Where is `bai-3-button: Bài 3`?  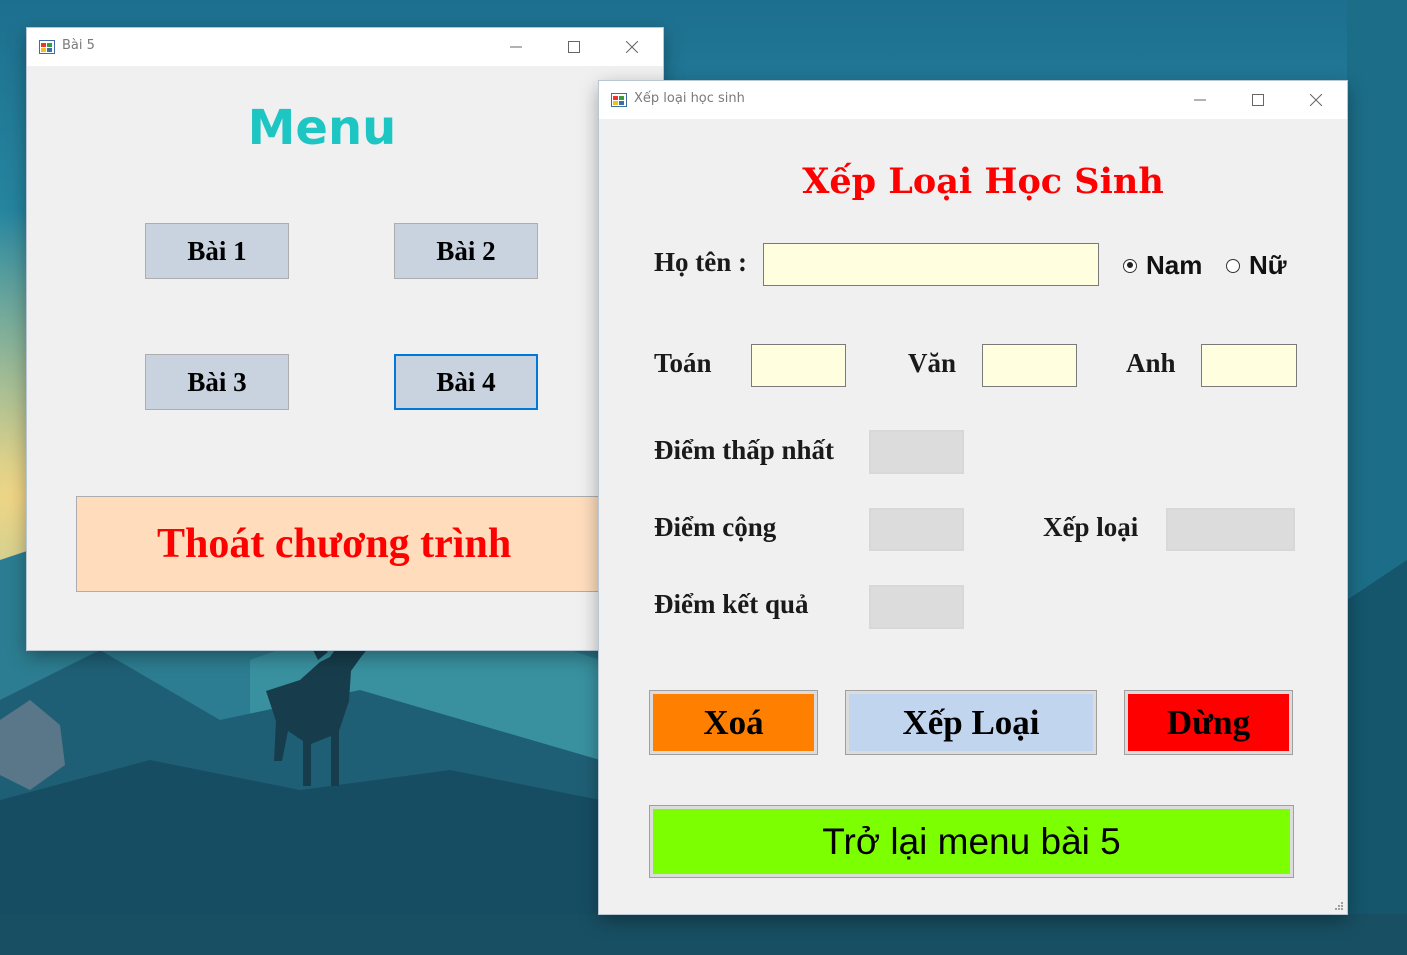 bai-3-button: Bài 3 is located at coordinates (217, 382).